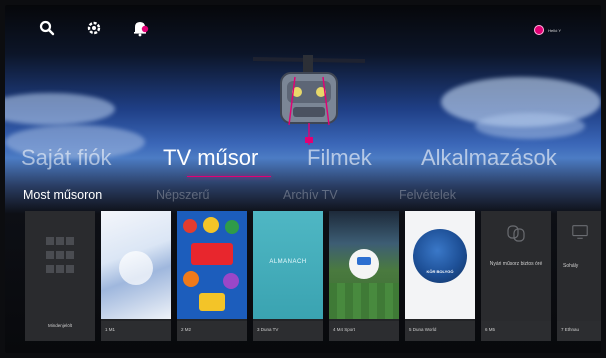 Image resolution: width=606 pixels, height=358 pixels. What do you see at coordinates (268, 329) in the screenshot?
I see `tile-label: 3 Duna TV` at bounding box center [268, 329].